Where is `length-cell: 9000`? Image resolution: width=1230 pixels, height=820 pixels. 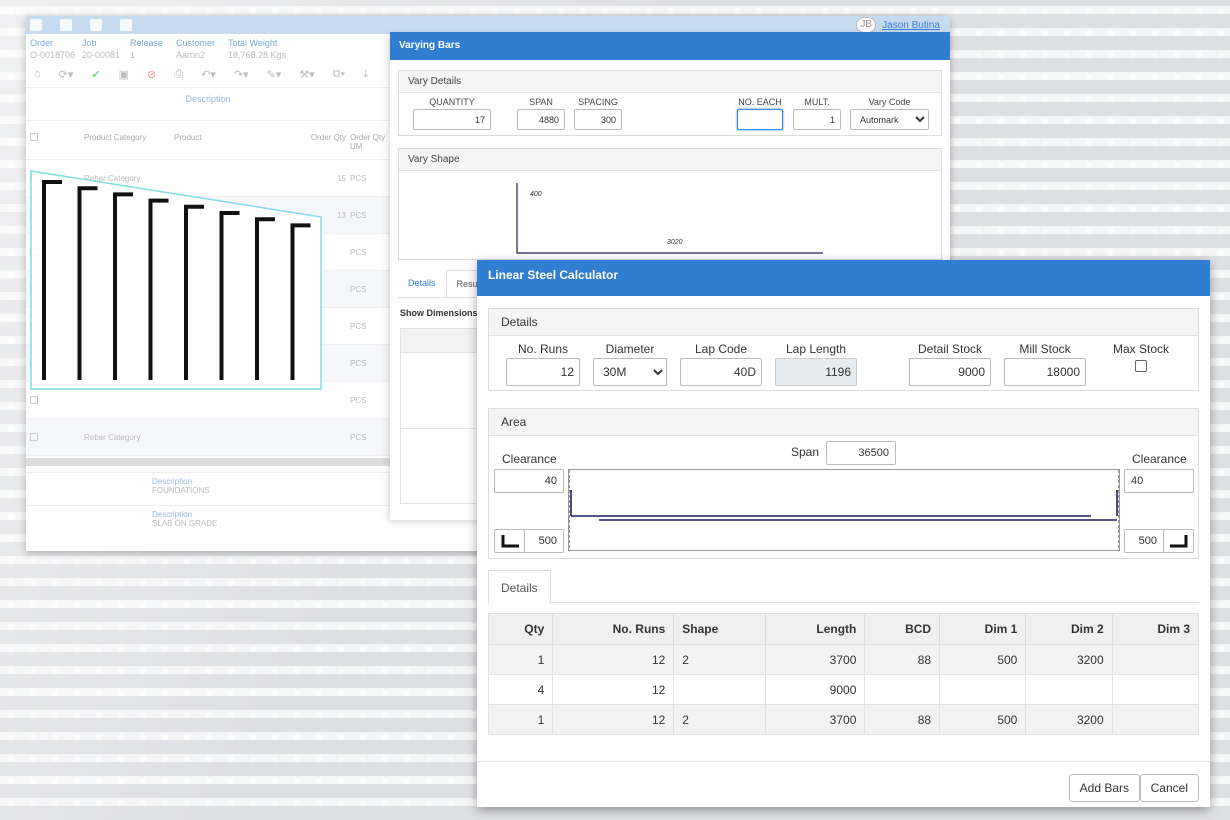
length-cell: 9000 is located at coordinates (815, 689).